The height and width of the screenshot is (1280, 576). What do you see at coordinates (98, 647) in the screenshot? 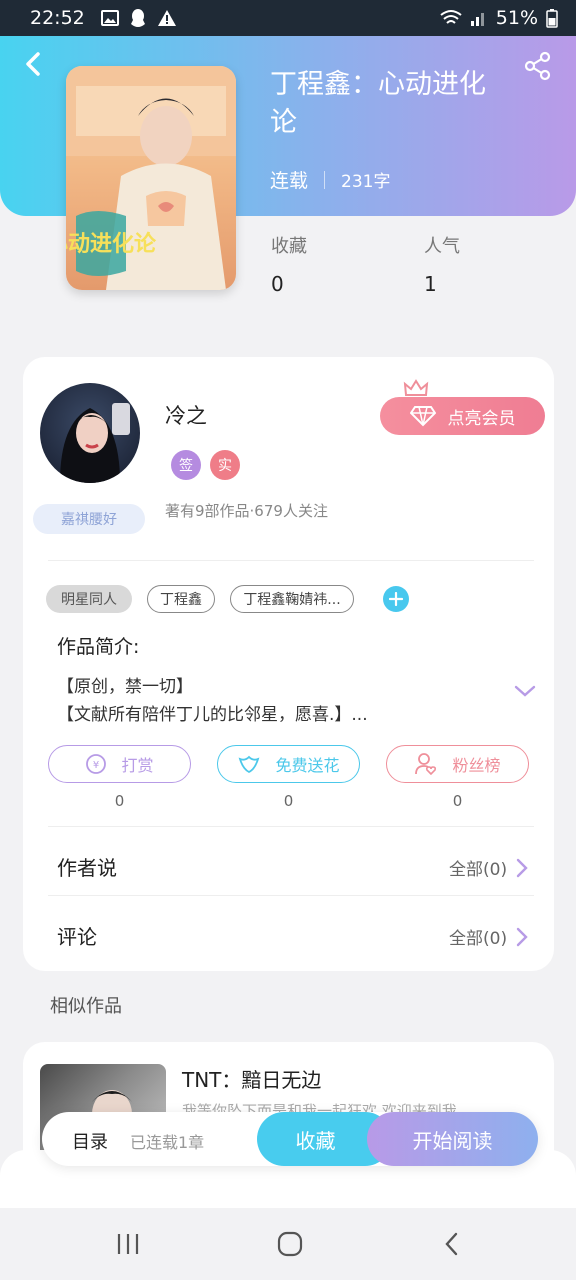
I see `intro-label: 作品简介:` at bounding box center [98, 647].